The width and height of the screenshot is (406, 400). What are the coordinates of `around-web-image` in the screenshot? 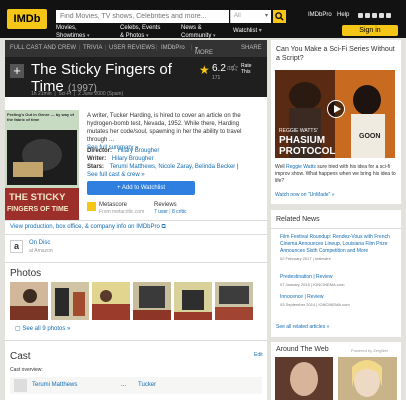 It's located at (367, 378).